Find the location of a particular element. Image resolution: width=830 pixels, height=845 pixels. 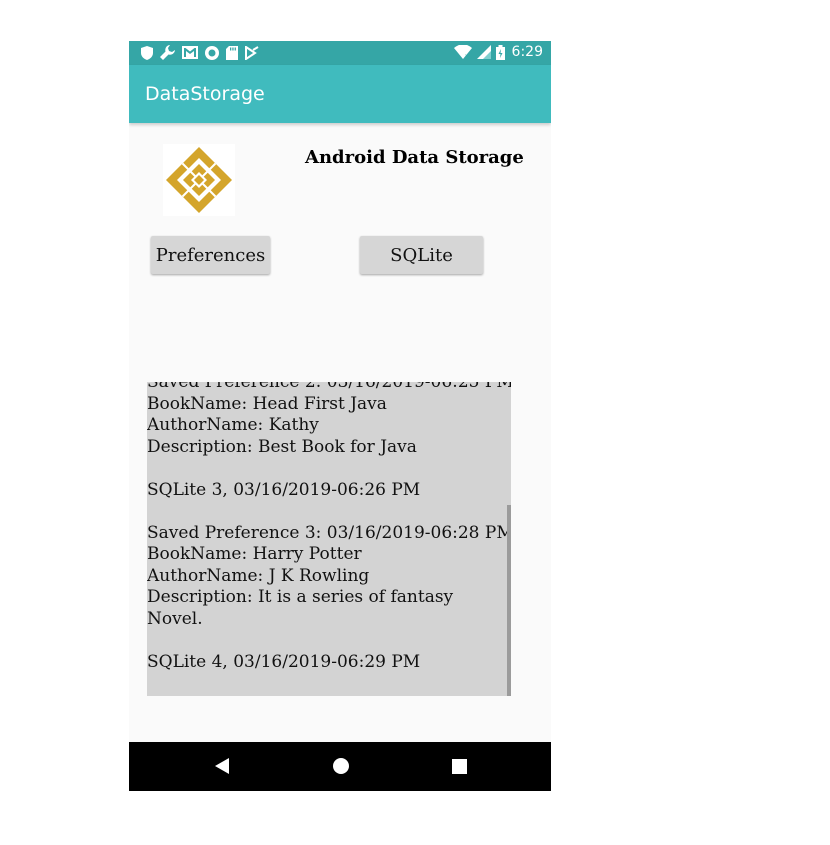

app-title: DataStorage is located at coordinates (205, 94).